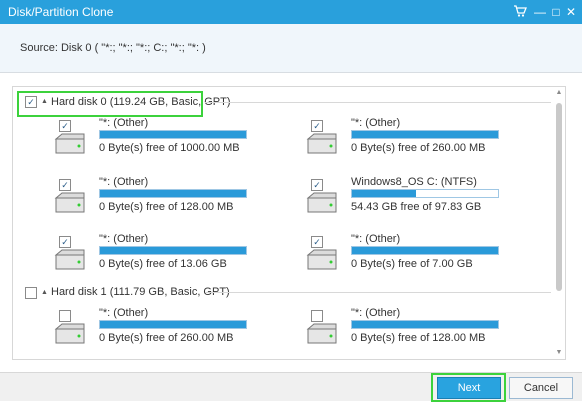 The width and height of the screenshot is (582, 402). I want to click on shopping-cart-icon, so click(520, 12).